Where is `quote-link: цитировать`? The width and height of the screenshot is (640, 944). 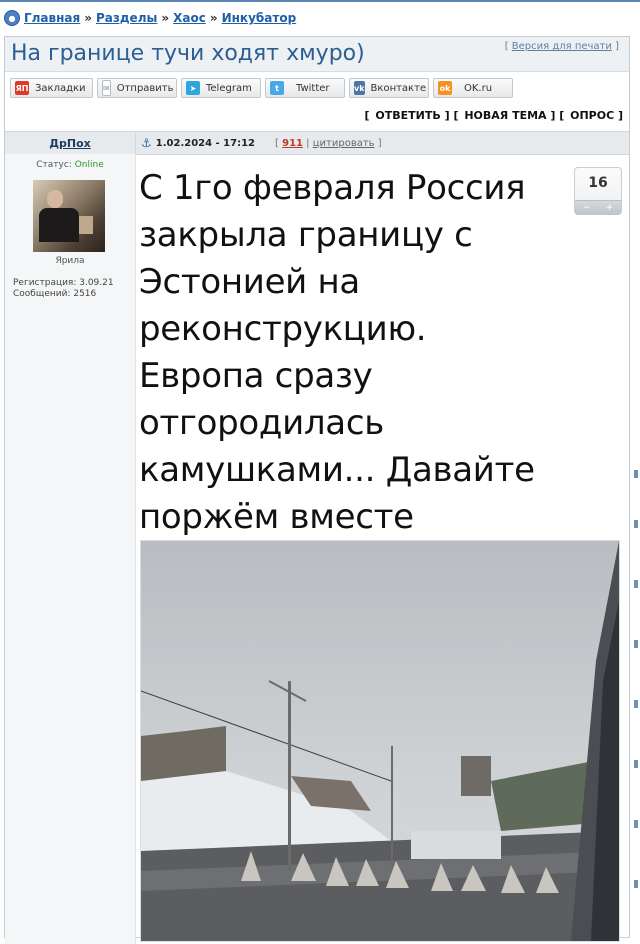
quote-link: цитировать is located at coordinates (344, 143).